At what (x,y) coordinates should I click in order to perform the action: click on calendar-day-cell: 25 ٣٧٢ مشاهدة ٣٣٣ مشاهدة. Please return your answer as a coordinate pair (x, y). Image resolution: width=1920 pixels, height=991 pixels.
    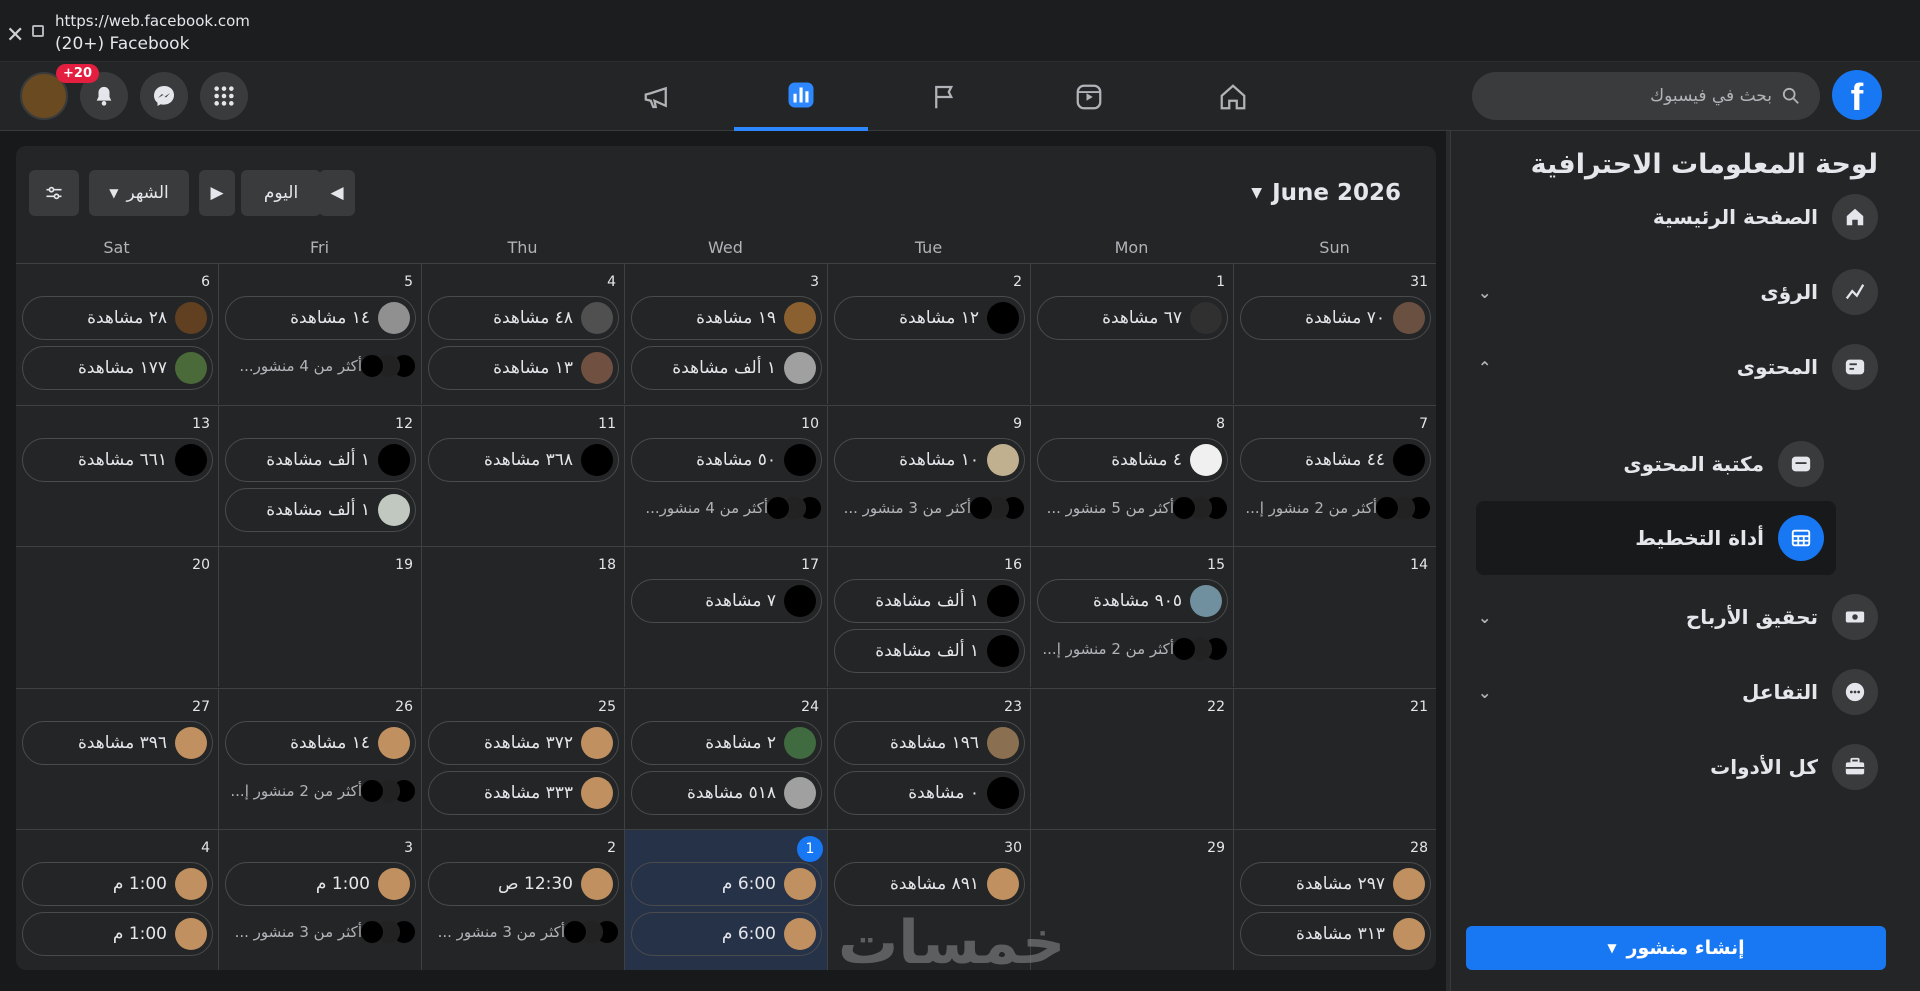
    Looking at the image, I should click on (522, 758).